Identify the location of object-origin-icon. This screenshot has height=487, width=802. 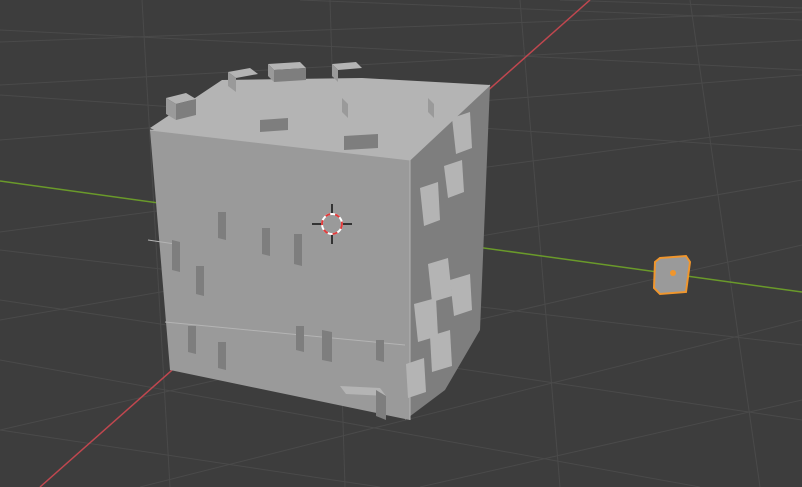
(673, 273).